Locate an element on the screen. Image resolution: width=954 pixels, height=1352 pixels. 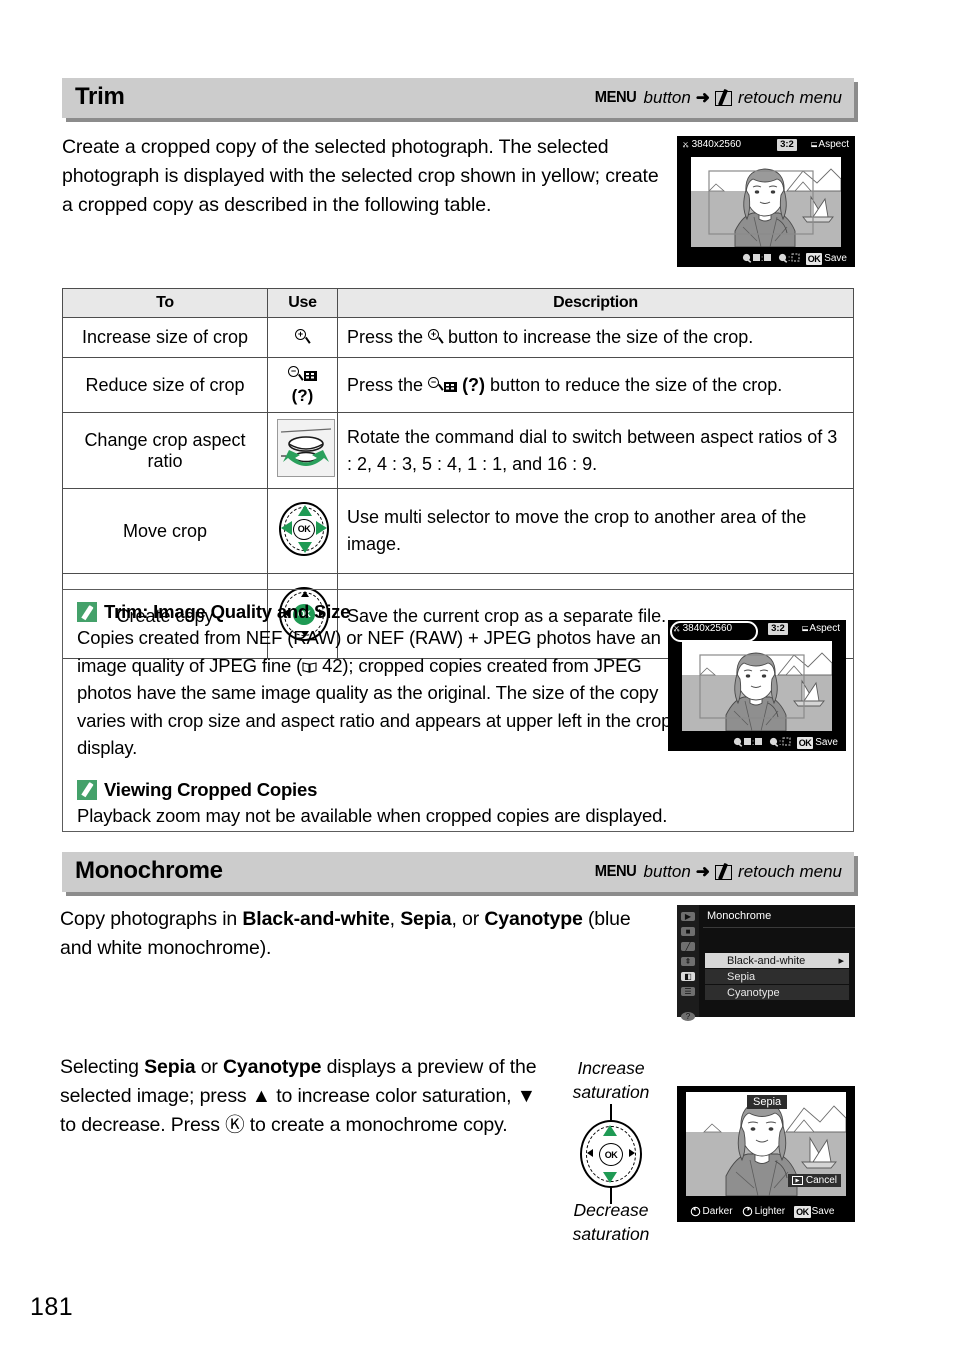
row-use-cell: OK is located at coordinates (302, 531).